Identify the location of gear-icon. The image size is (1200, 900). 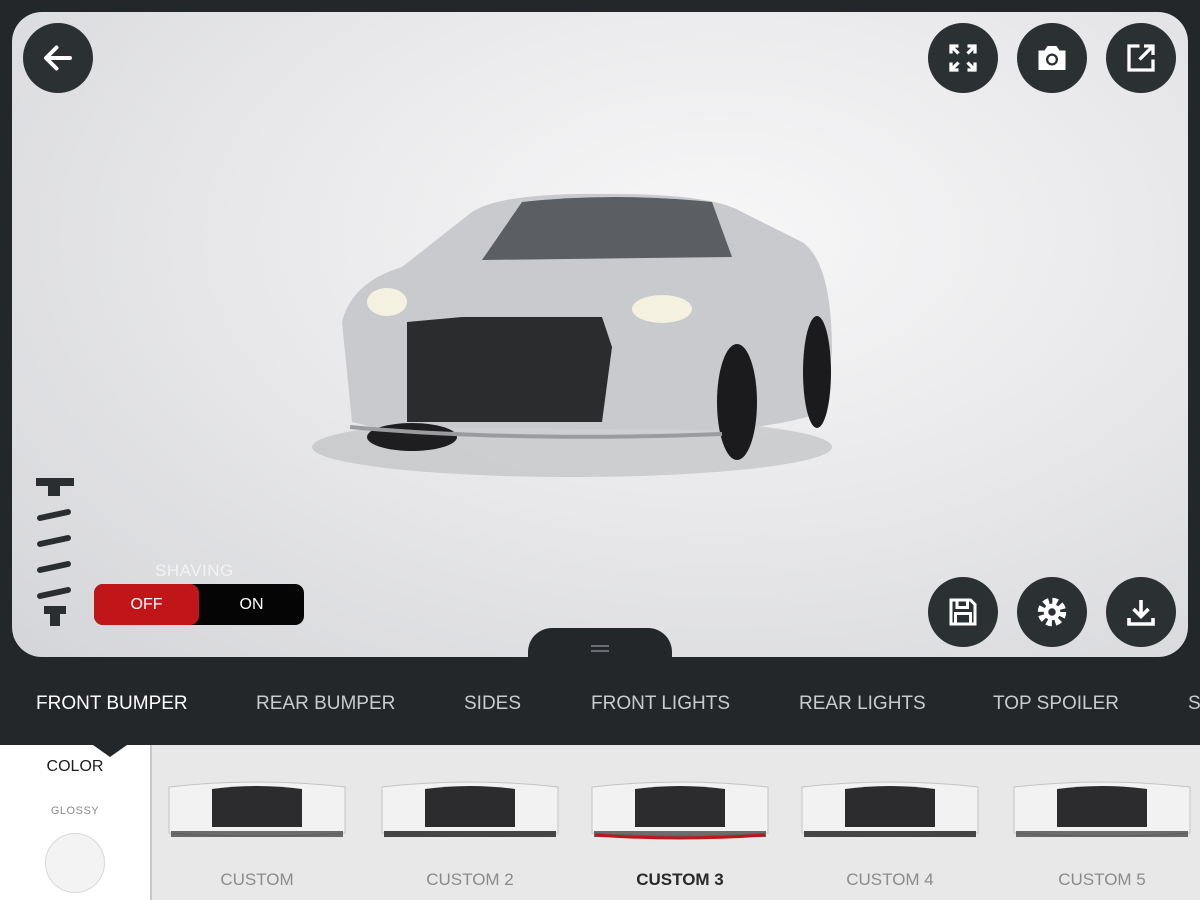
(1052, 612).